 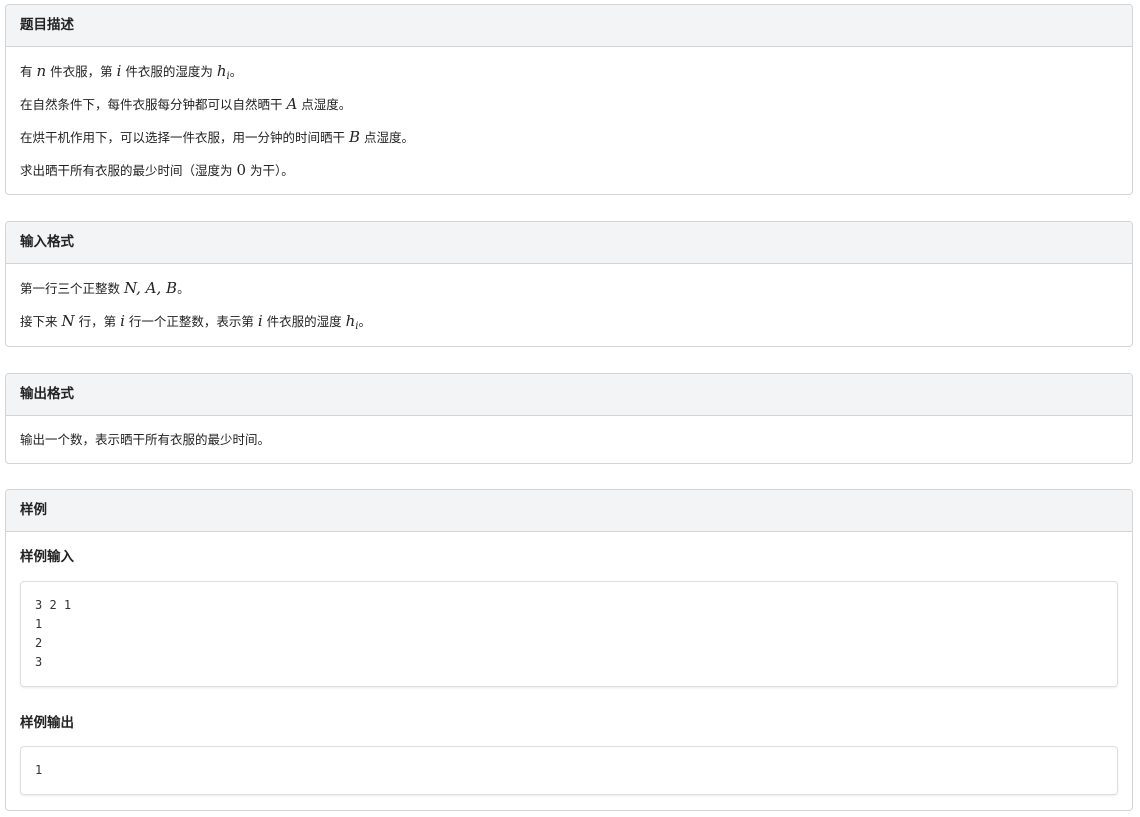 I want to click on text: 求出晒干所有衣服的最少时间（湿度为, so click(x=128, y=170).